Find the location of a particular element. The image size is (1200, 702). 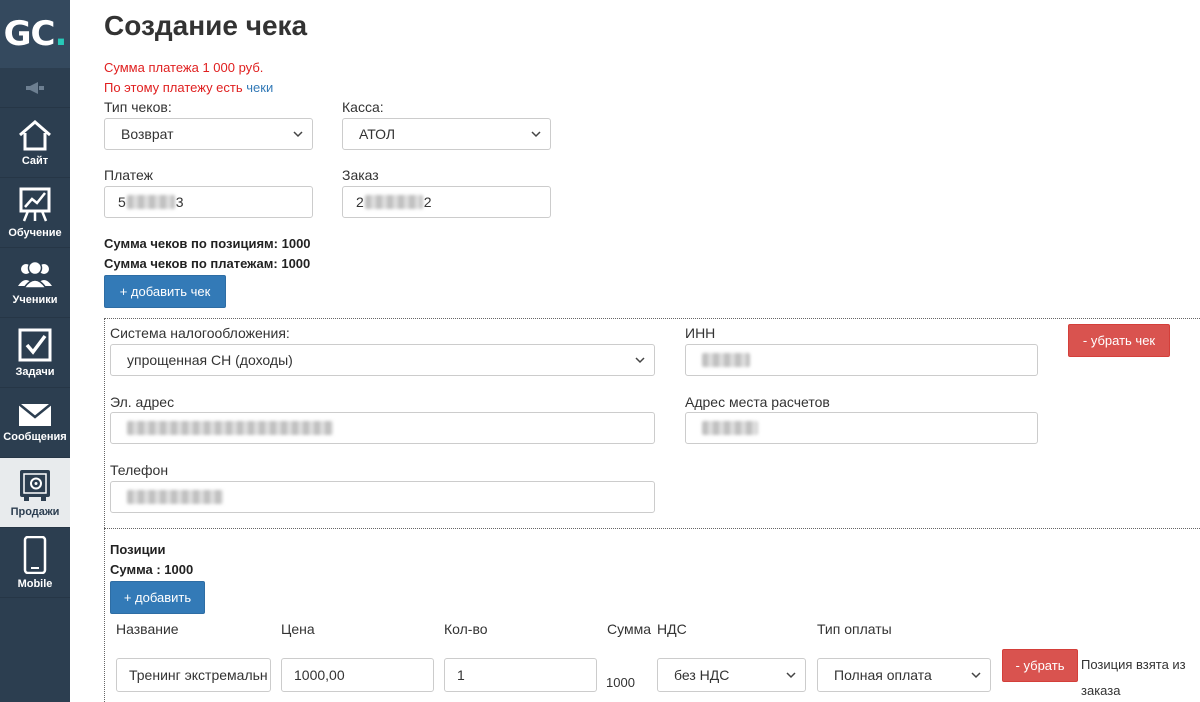

sidebar-item-students: Ученики is located at coordinates (35, 283).